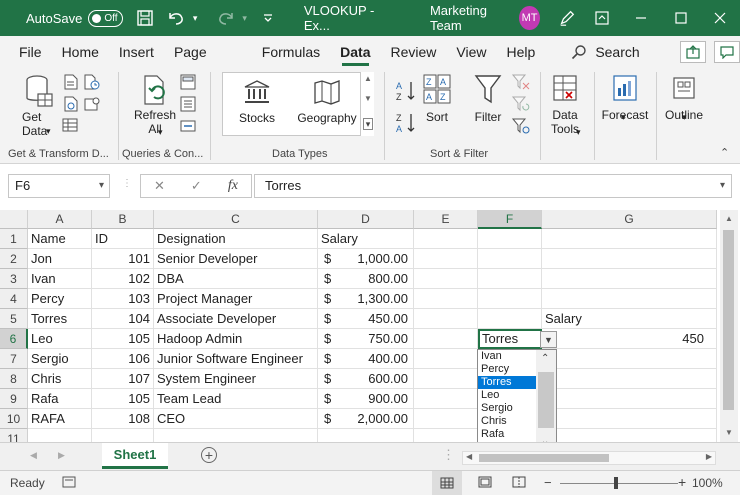  Describe the element at coordinates (488, 99) in the screenshot. I see `filter-button: Filter` at that location.